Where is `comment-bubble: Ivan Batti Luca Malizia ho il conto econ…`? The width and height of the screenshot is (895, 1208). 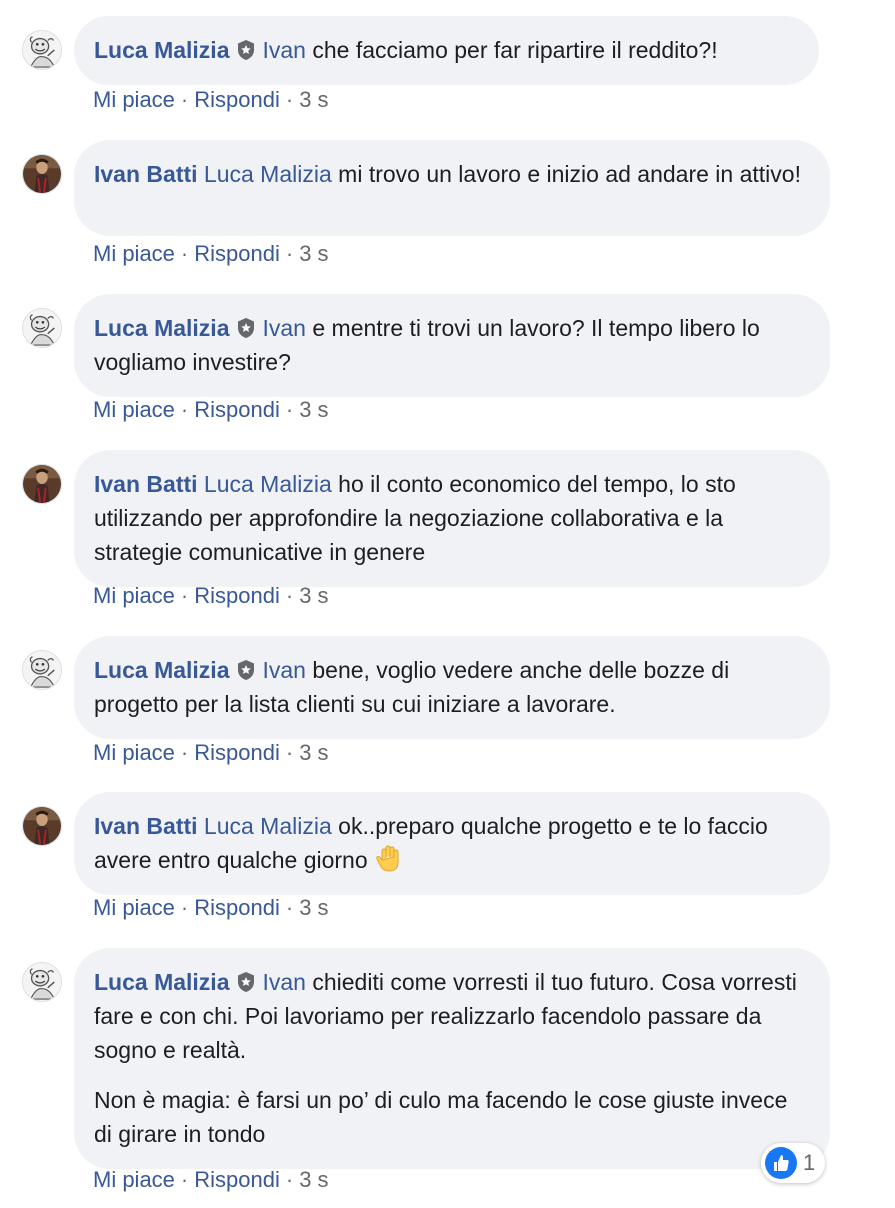 comment-bubble: Ivan Batti Luca Malizia ho il conto econ… is located at coordinates (452, 518).